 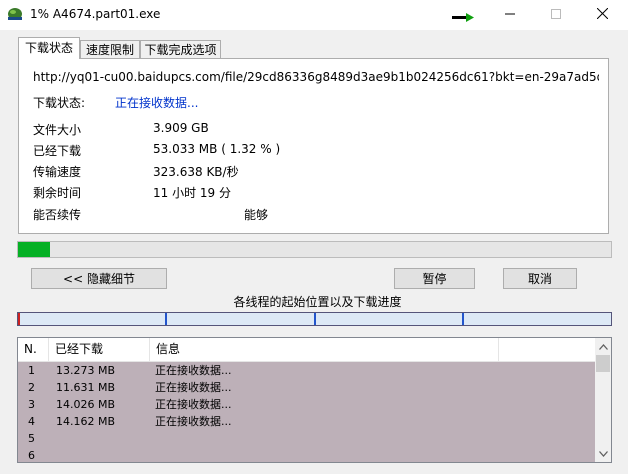 I want to click on maximize-icon, so click(x=556, y=15).